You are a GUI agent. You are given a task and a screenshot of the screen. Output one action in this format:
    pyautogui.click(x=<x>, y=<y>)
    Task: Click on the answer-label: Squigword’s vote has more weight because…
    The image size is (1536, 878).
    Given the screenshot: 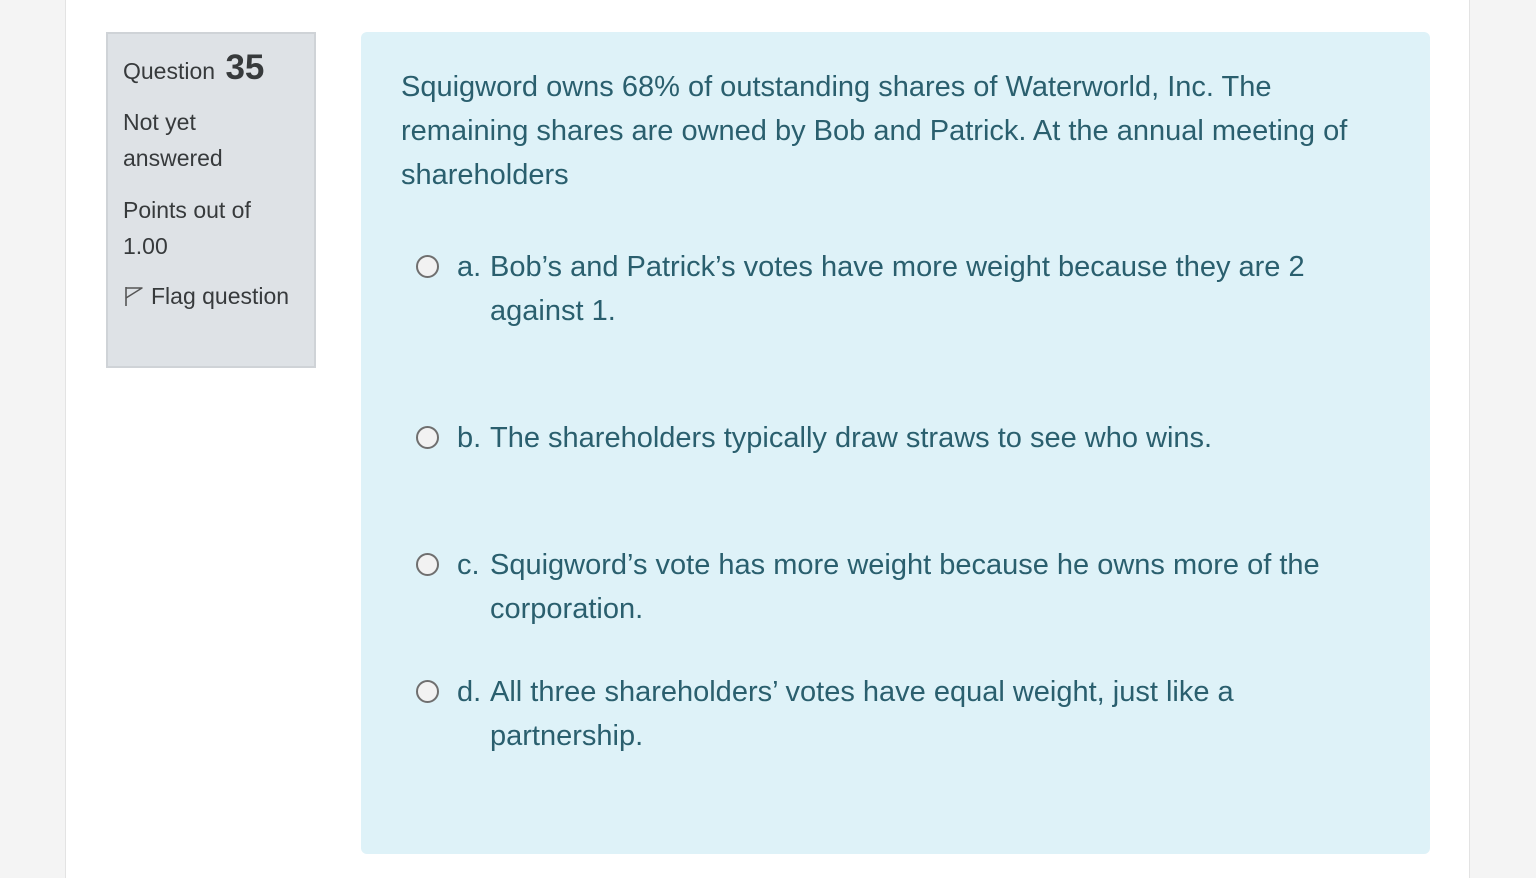 What is the action you would take?
    pyautogui.click(x=940, y=587)
    